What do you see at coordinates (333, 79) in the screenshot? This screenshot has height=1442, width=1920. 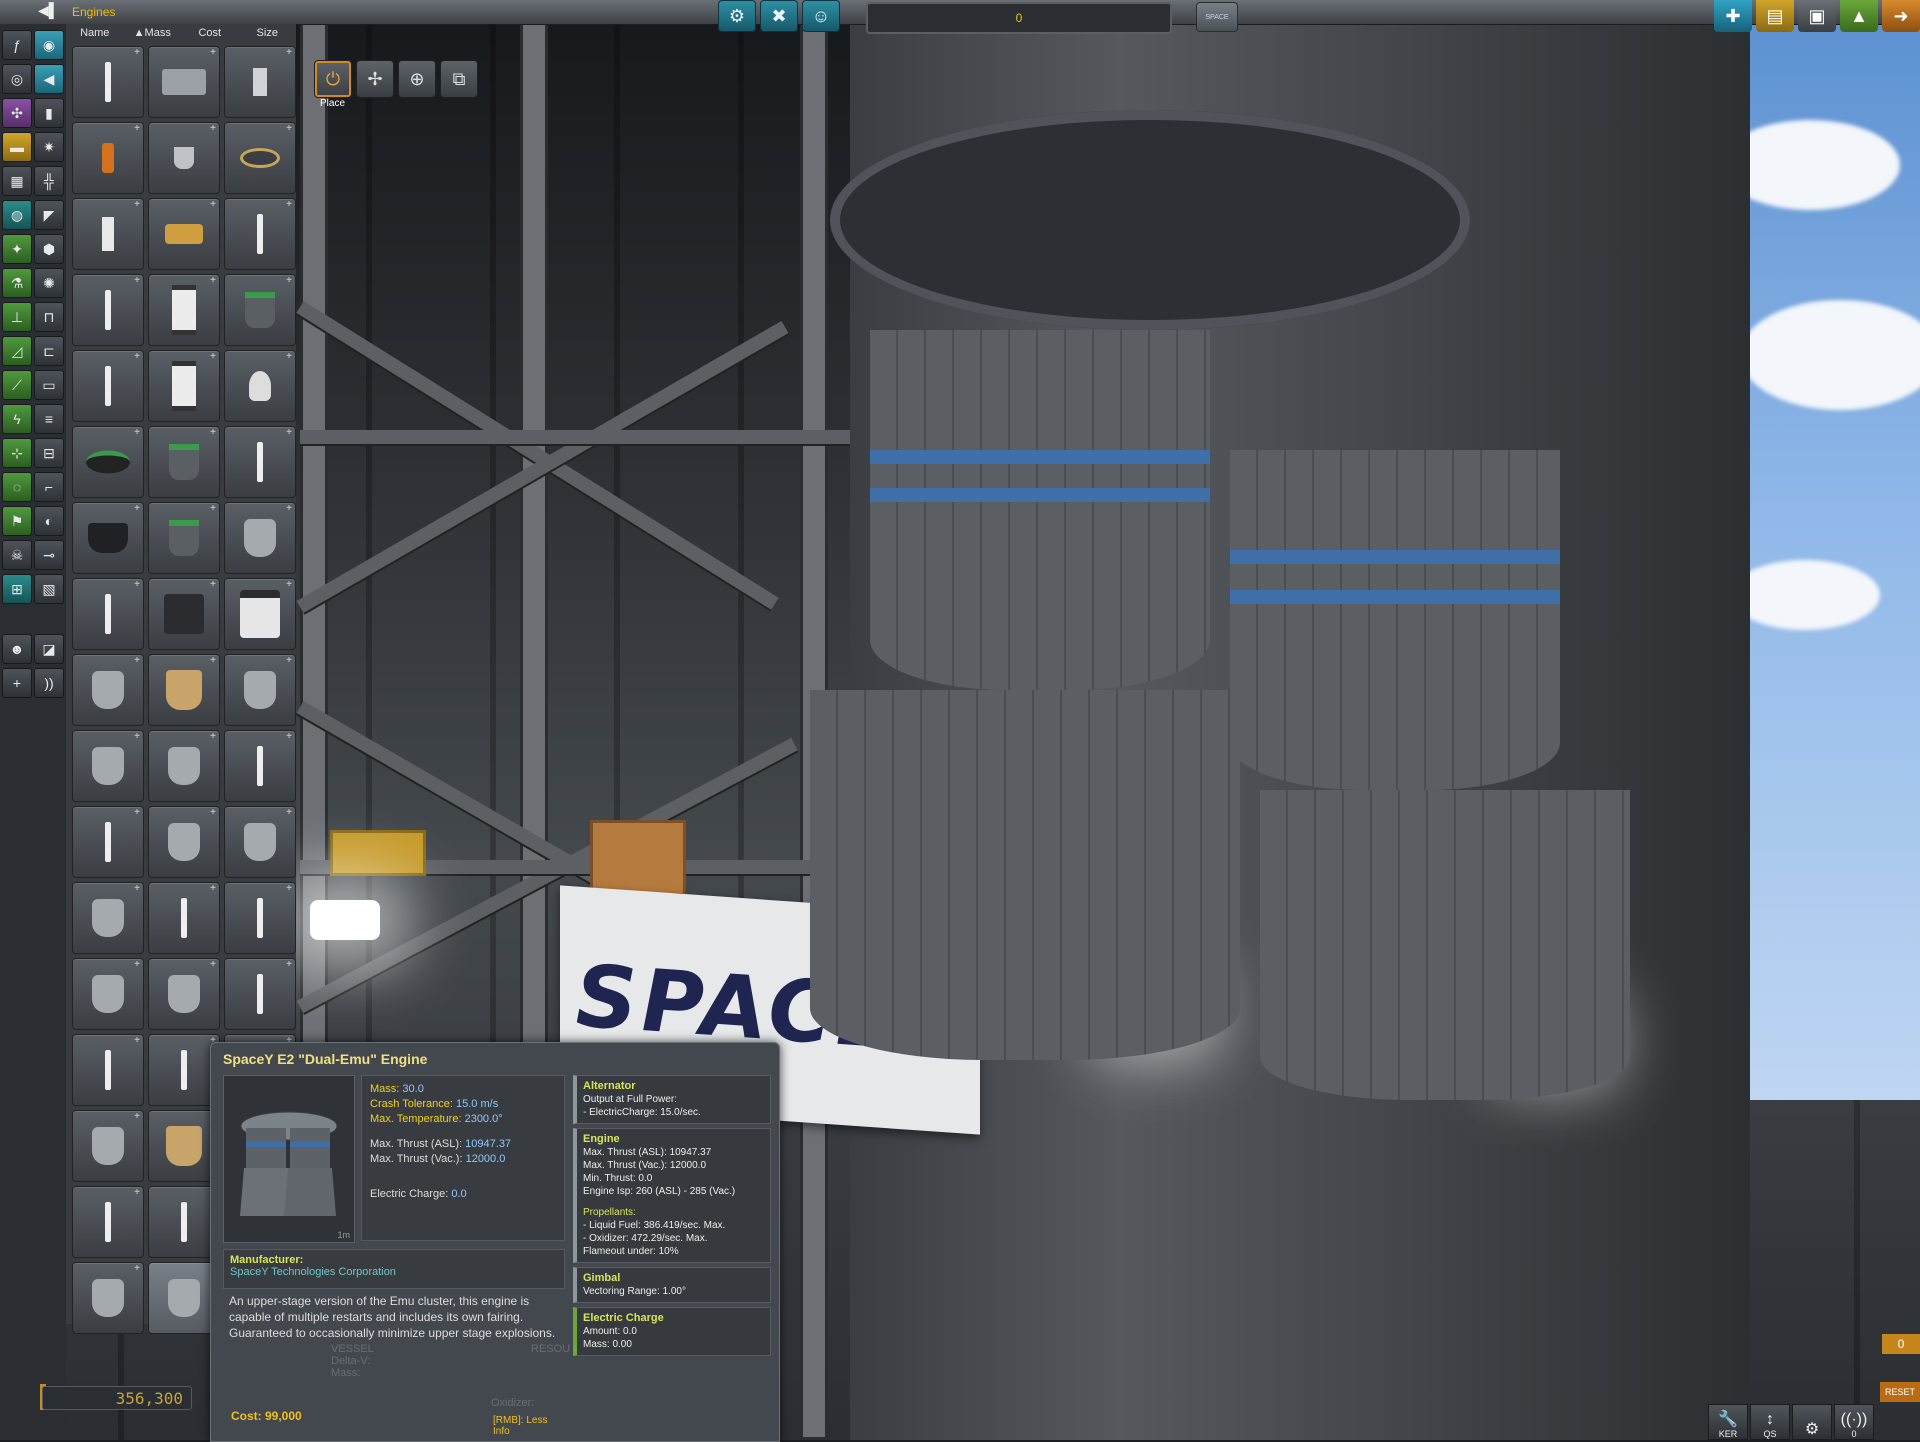 I see `place-tool-button: ⏻` at bounding box center [333, 79].